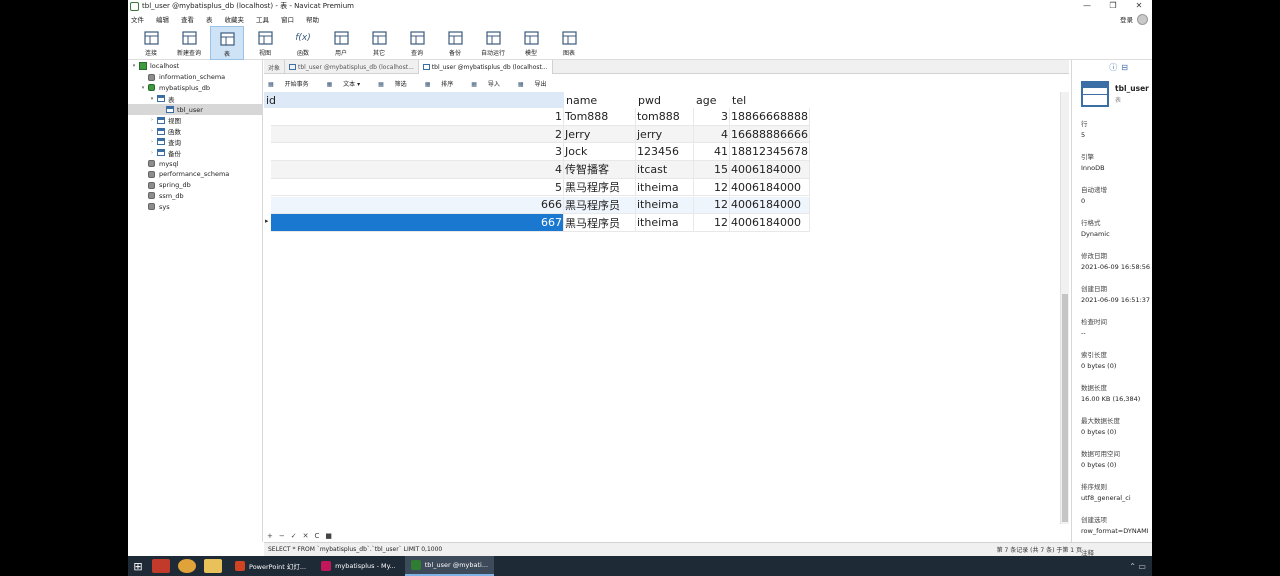 The width and height of the screenshot is (1280, 576). Describe the element at coordinates (162, 19) in the screenshot. I see `menu-item: 编辑` at that location.